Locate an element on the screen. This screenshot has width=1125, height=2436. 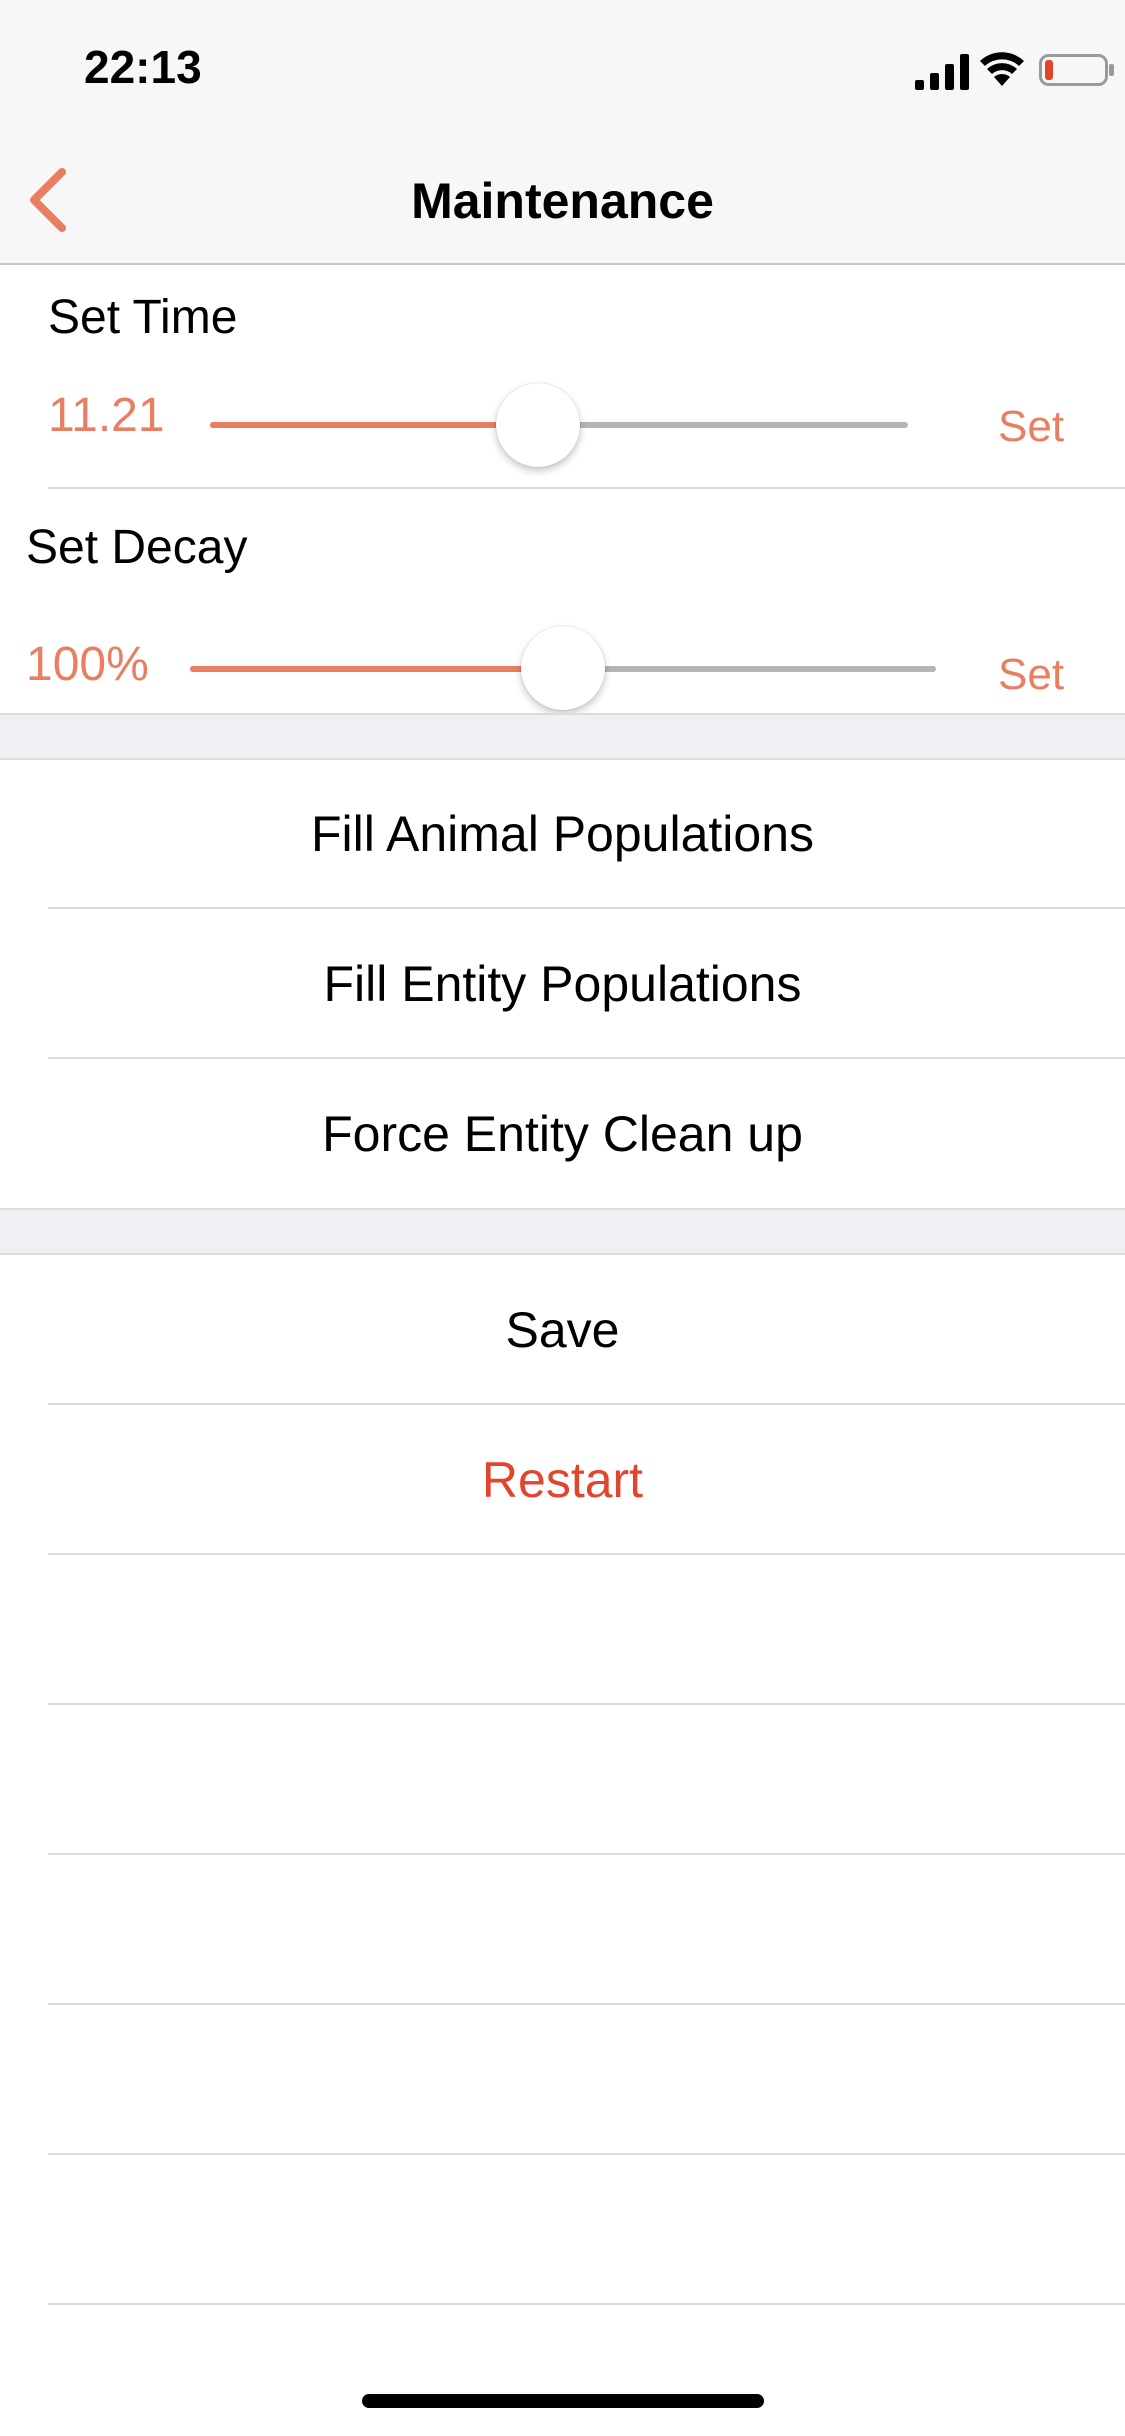
restart-button: Restart is located at coordinates (562, 1480).